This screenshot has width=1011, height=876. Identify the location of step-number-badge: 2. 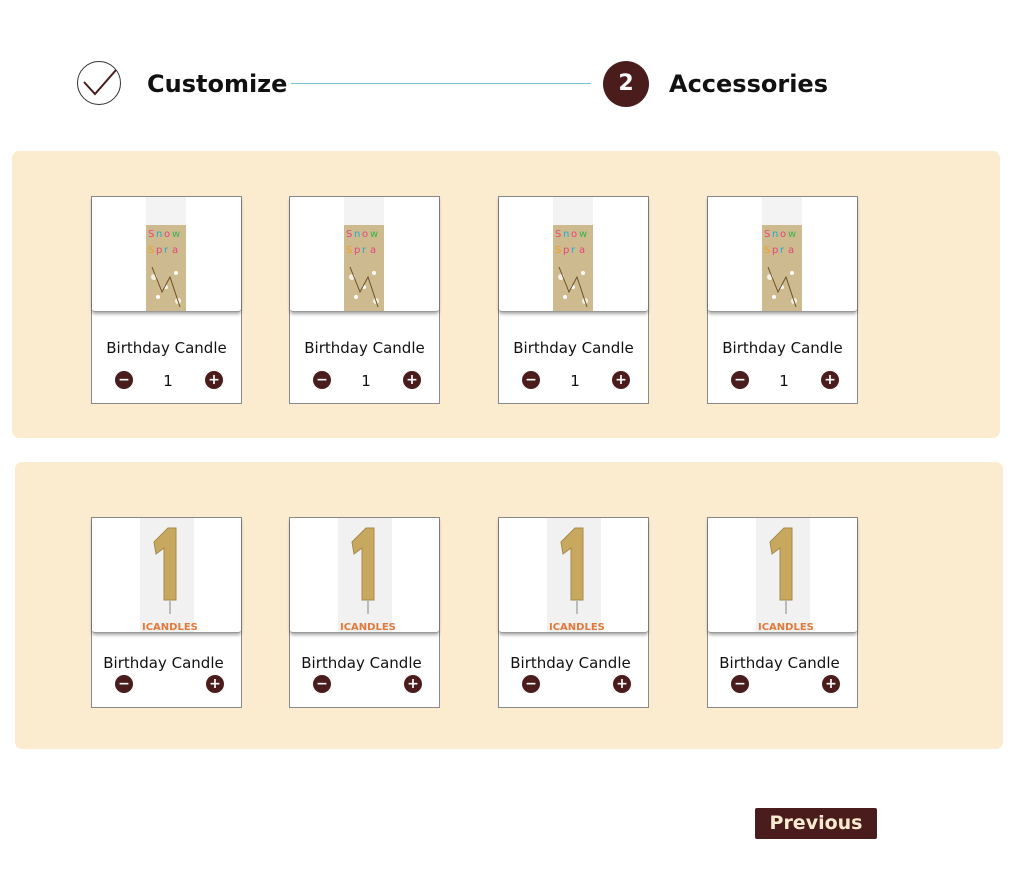
(626, 84).